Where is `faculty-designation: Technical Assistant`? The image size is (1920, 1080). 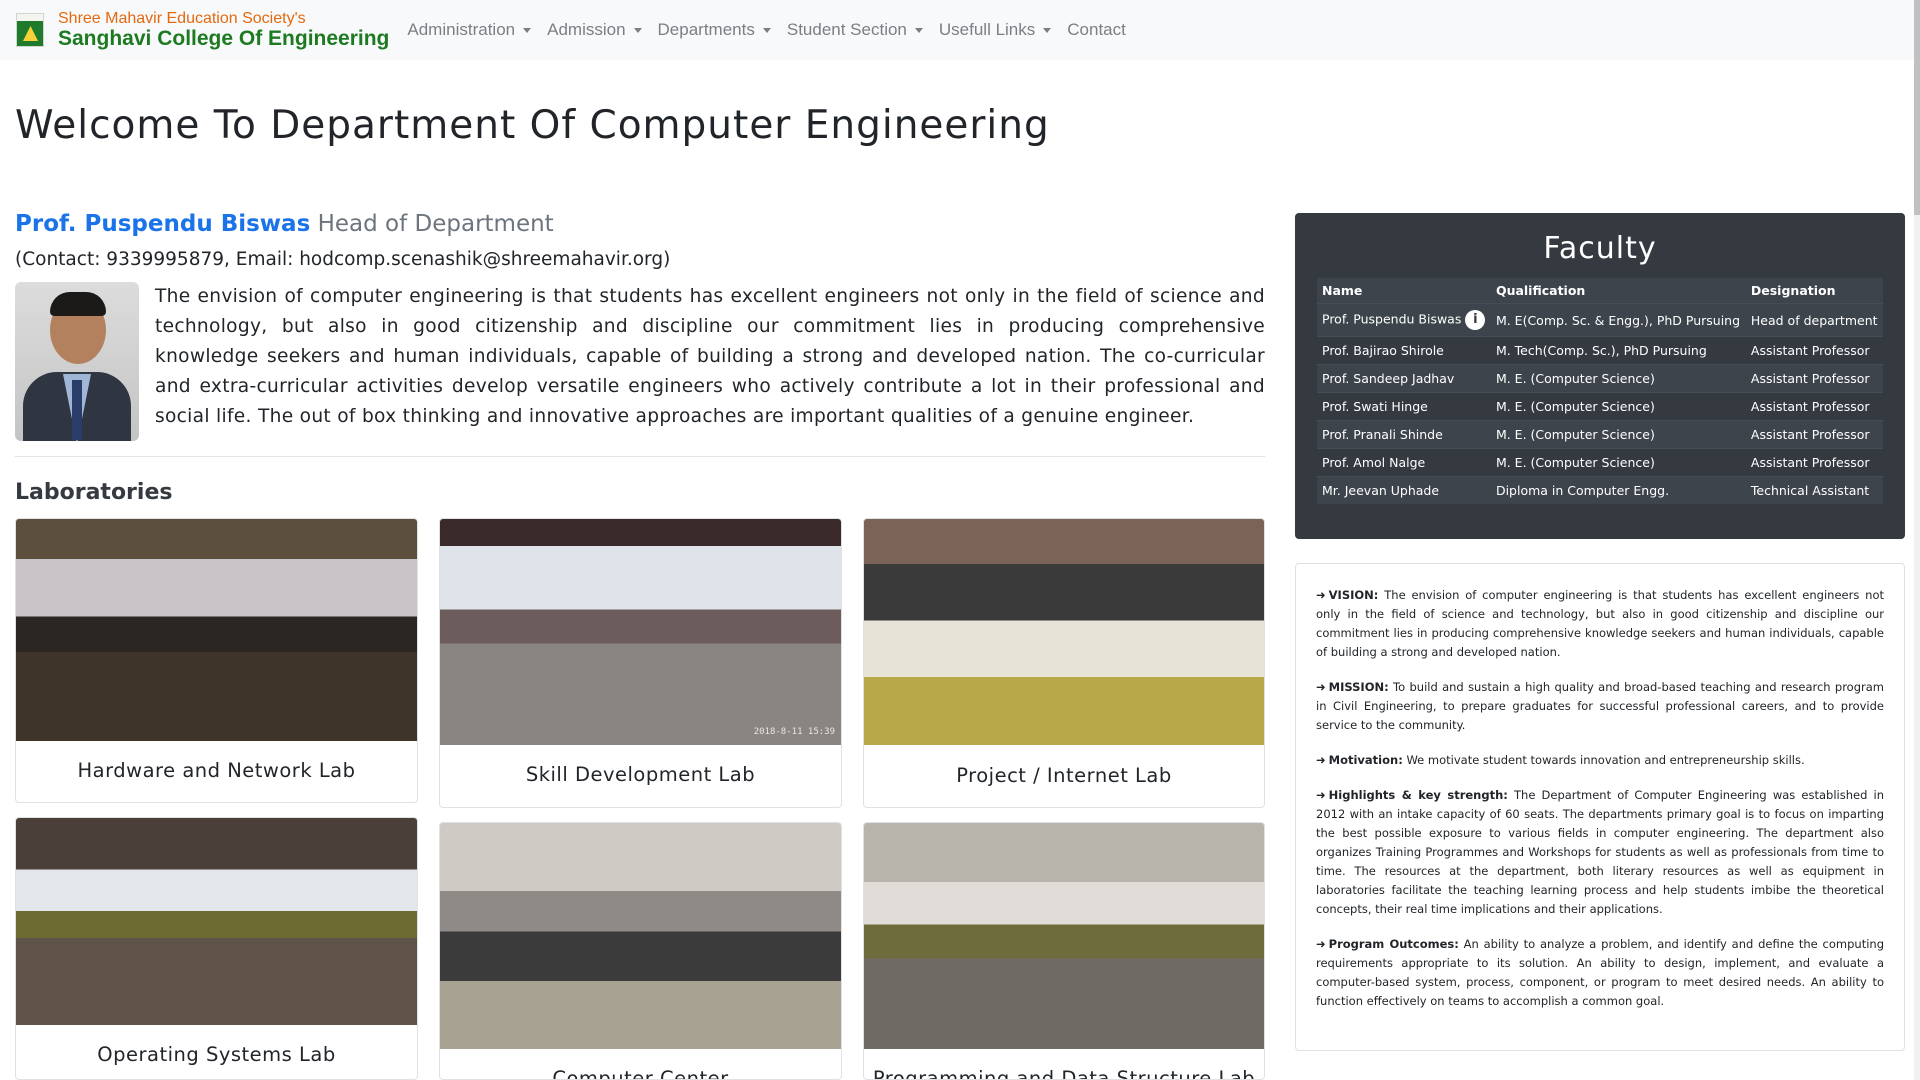
faculty-designation: Technical Assistant is located at coordinates (1814, 490).